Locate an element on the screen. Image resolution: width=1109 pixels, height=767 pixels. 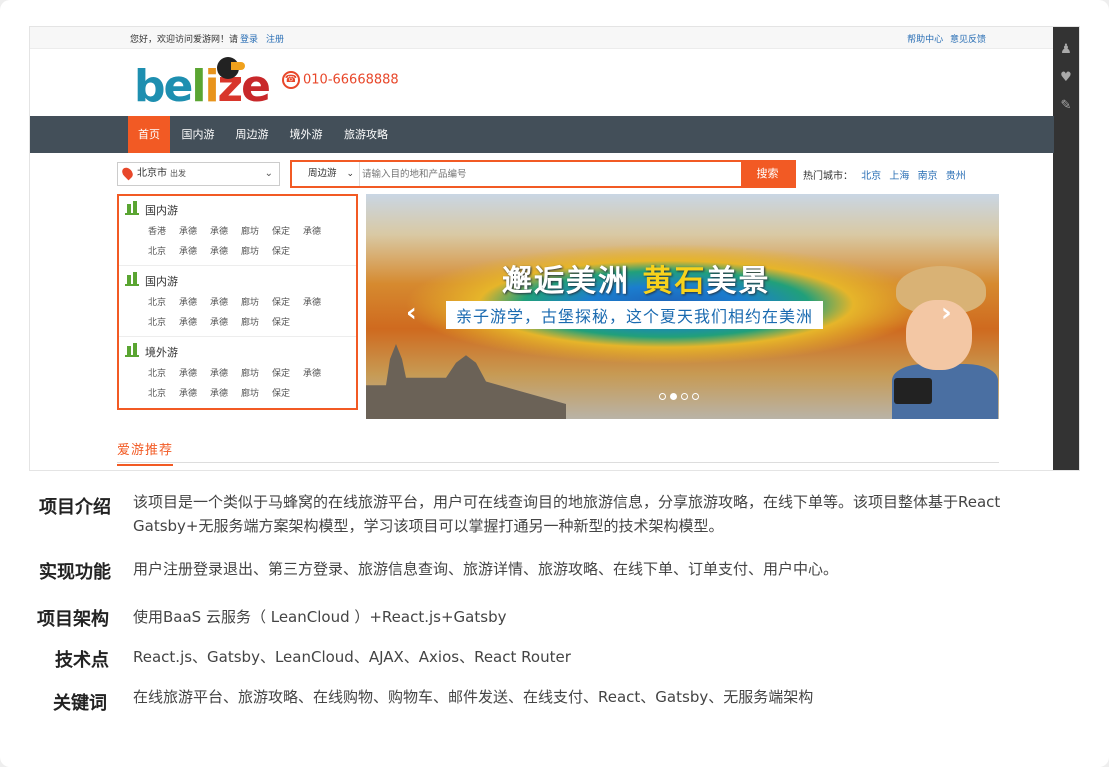
label-features: 实现功能 is located at coordinates (75, 572).